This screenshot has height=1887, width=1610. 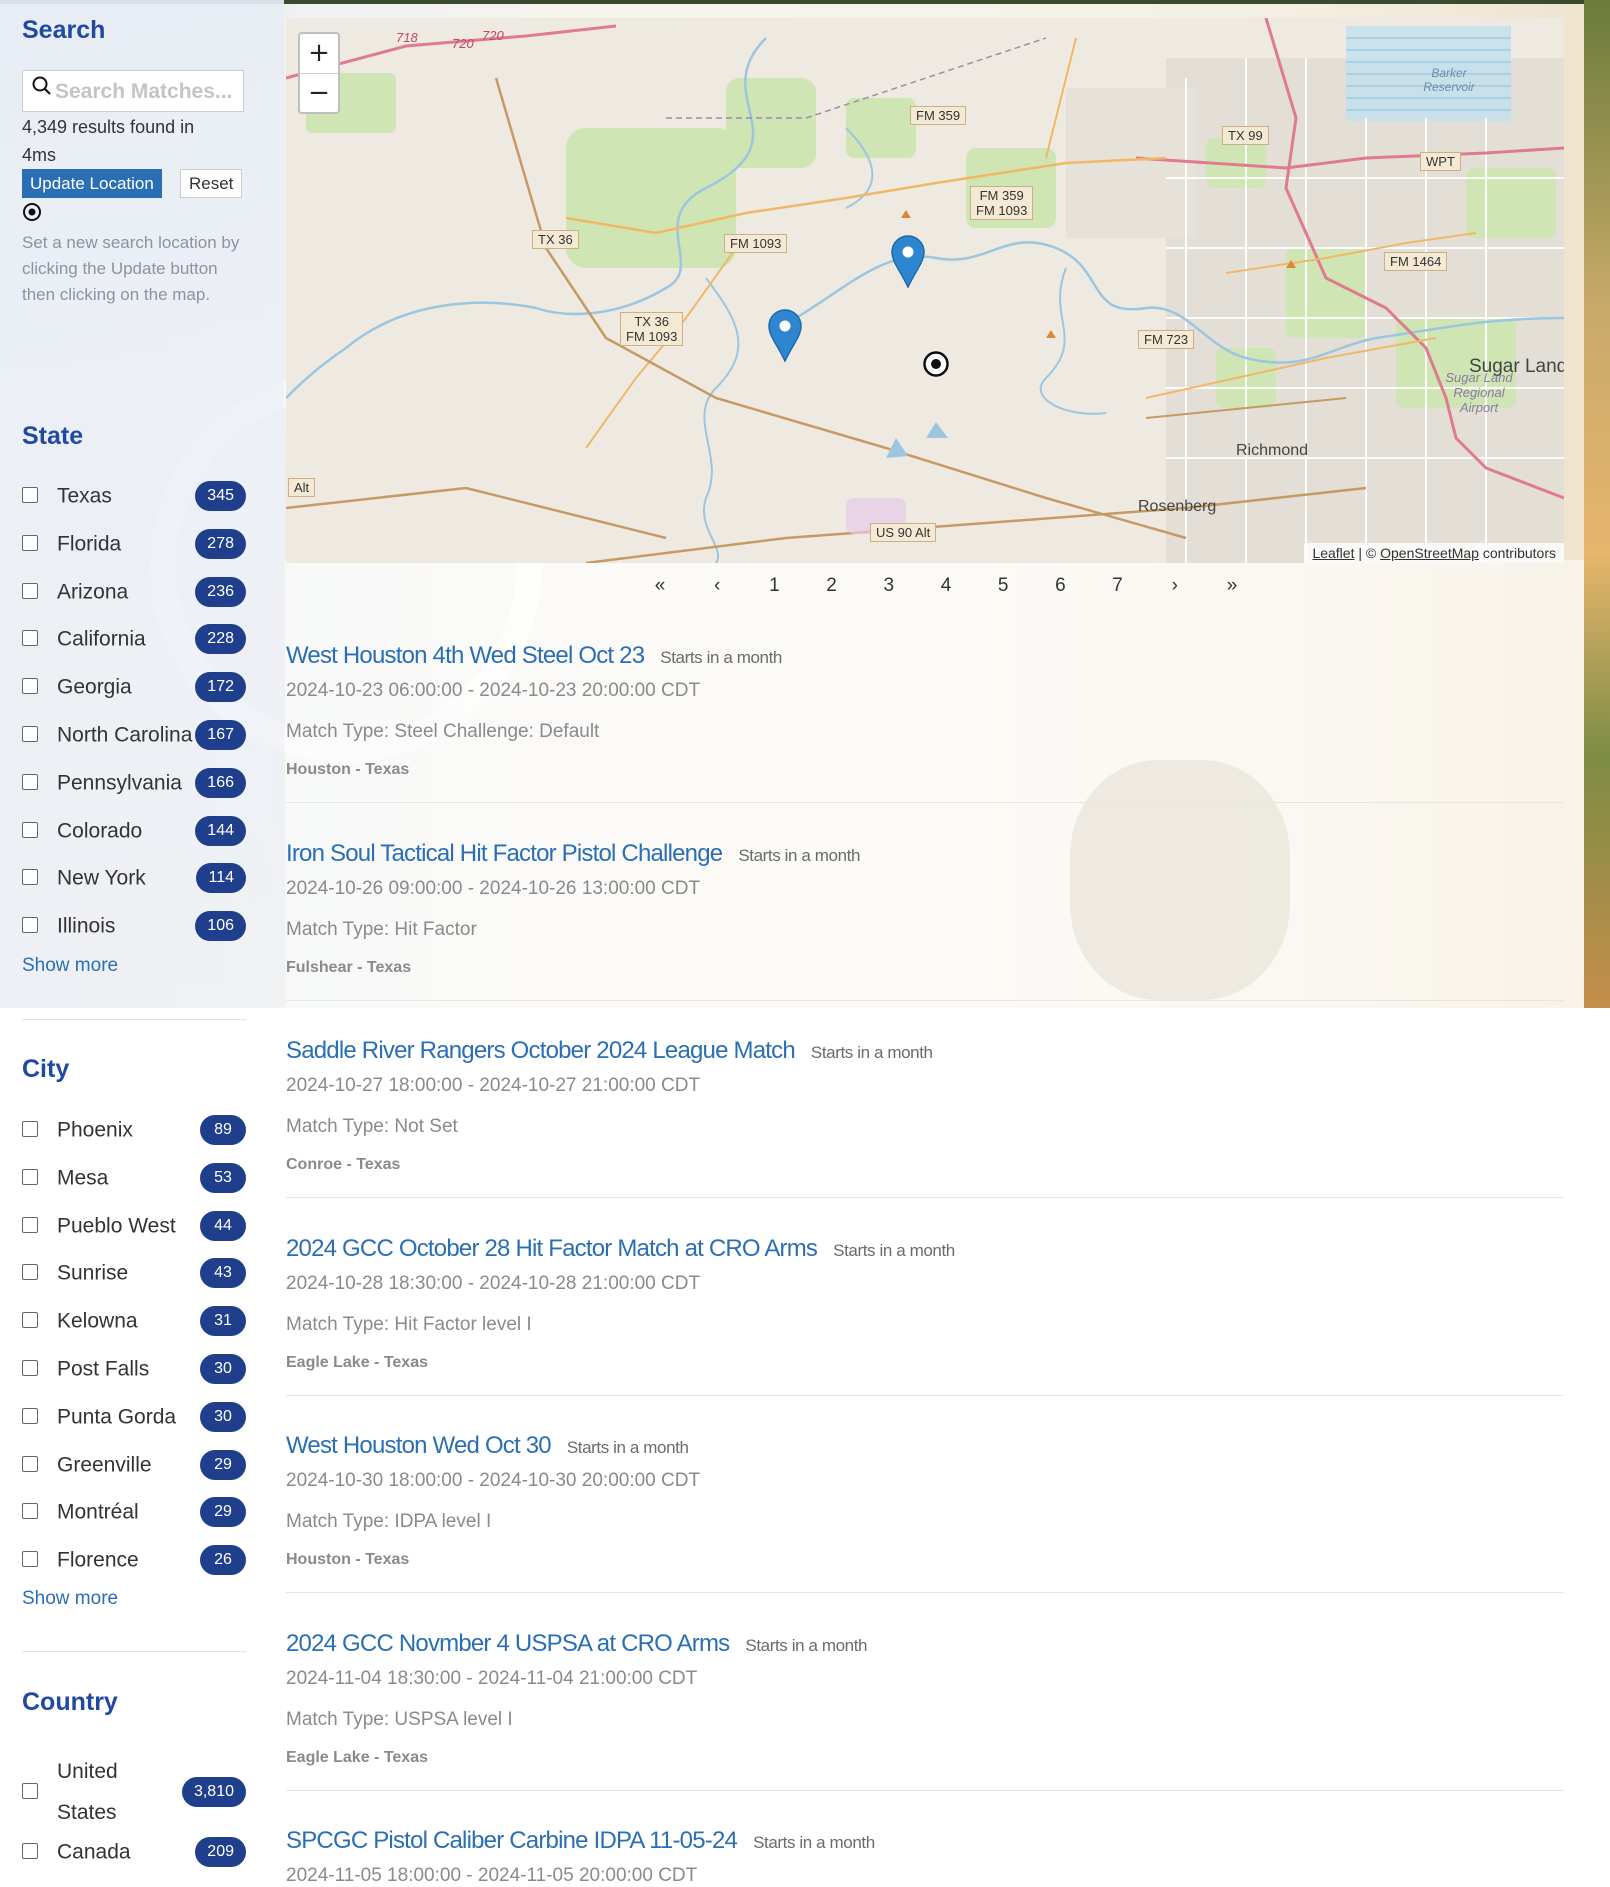 What do you see at coordinates (319, 54) in the screenshot?
I see `zoom-in-button: +` at bounding box center [319, 54].